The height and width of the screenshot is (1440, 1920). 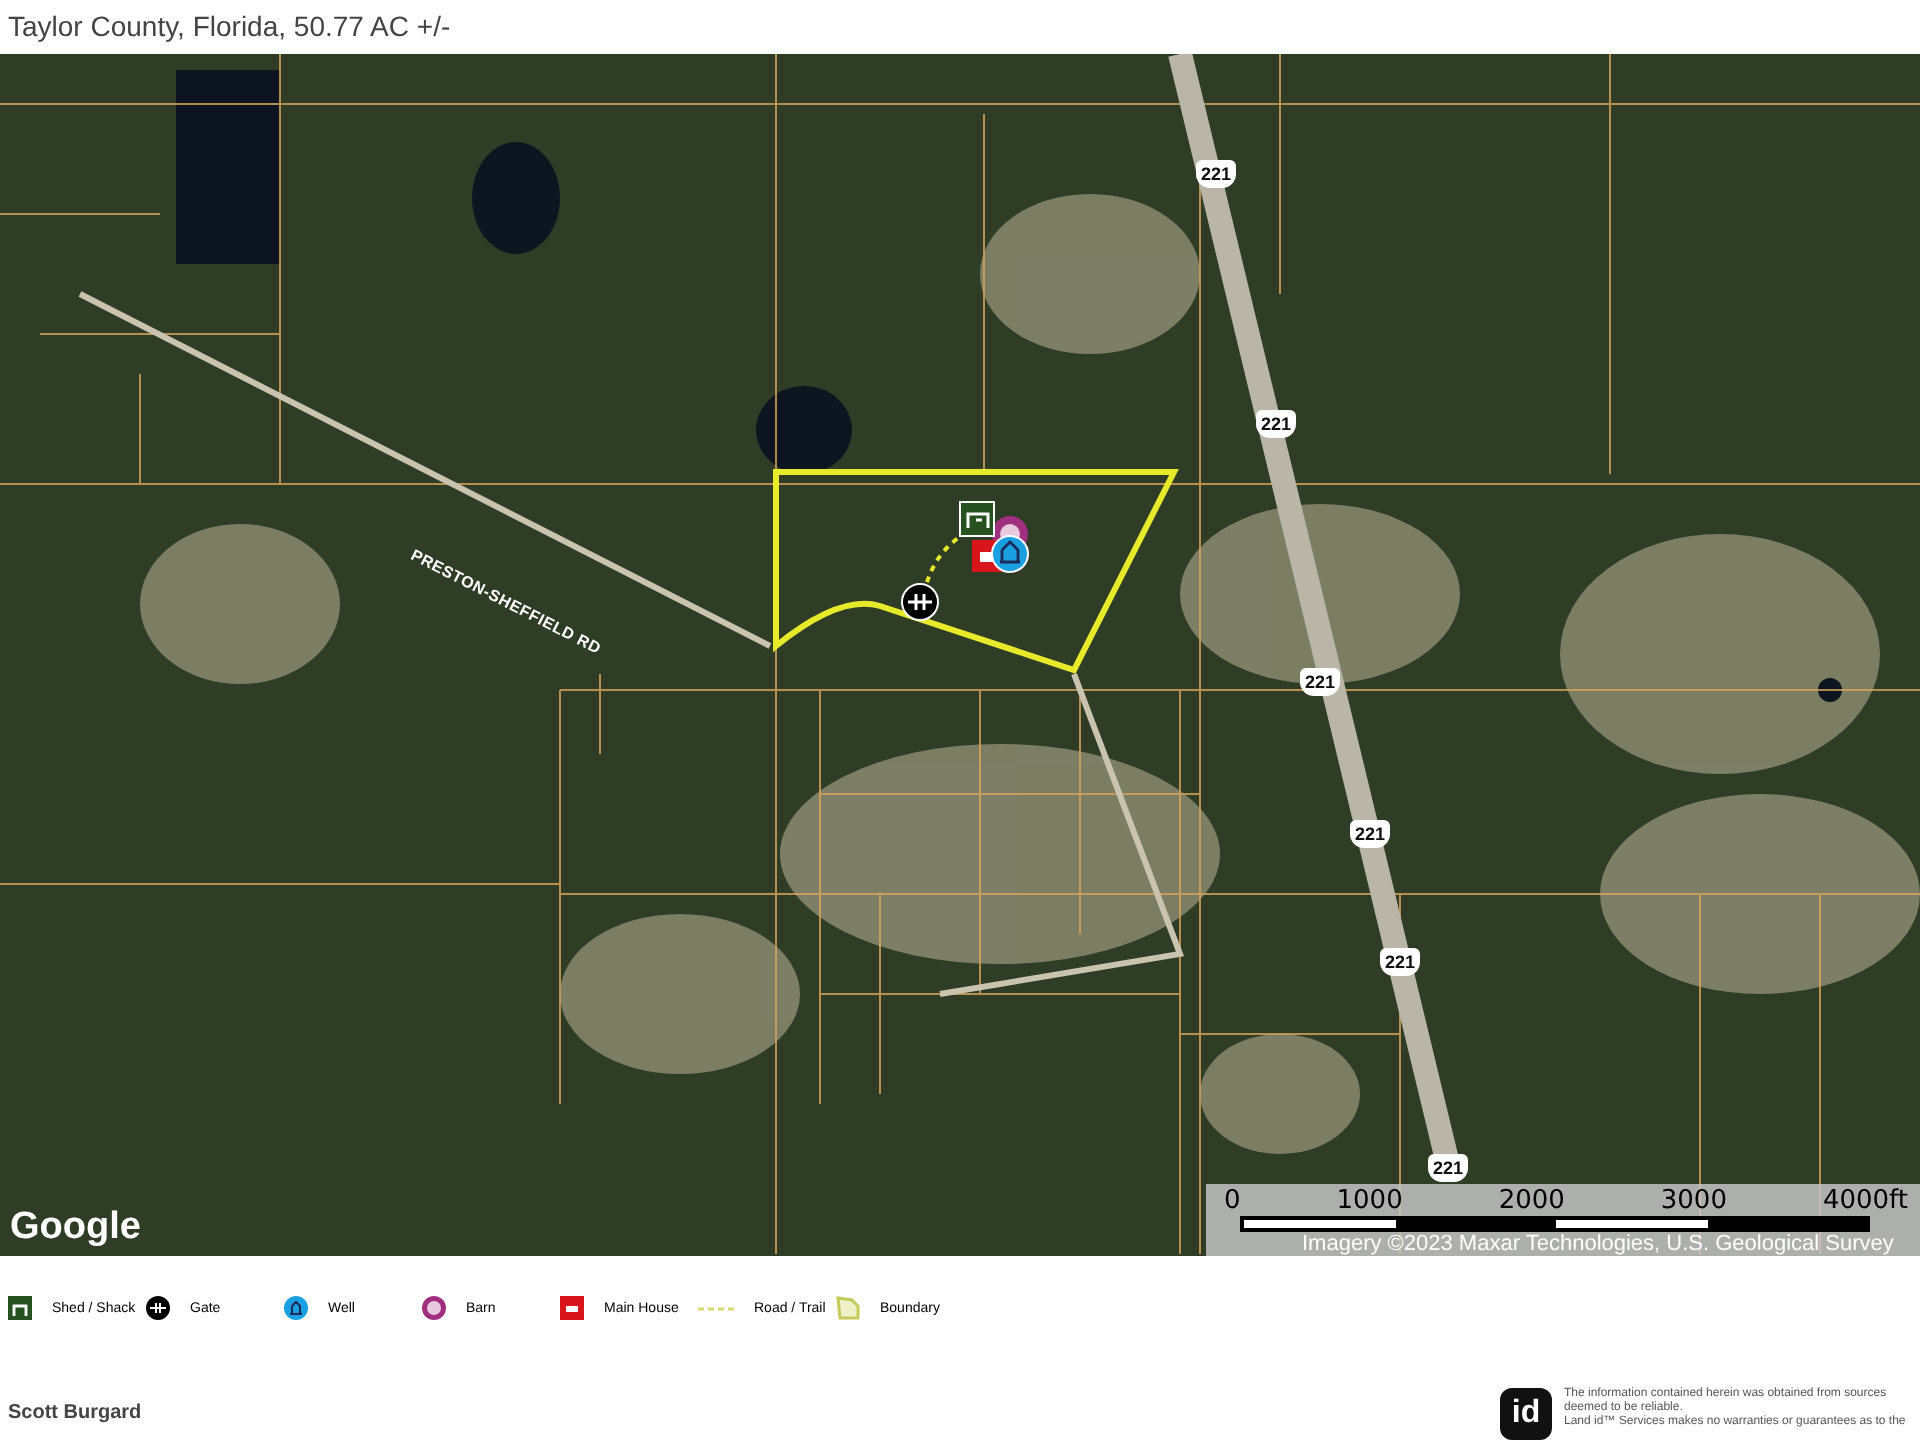 What do you see at coordinates (229, 27) in the screenshot?
I see `location-subtitle: Taylor County, Florida, 50.77 AC +/-` at bounding box center [229, 27].